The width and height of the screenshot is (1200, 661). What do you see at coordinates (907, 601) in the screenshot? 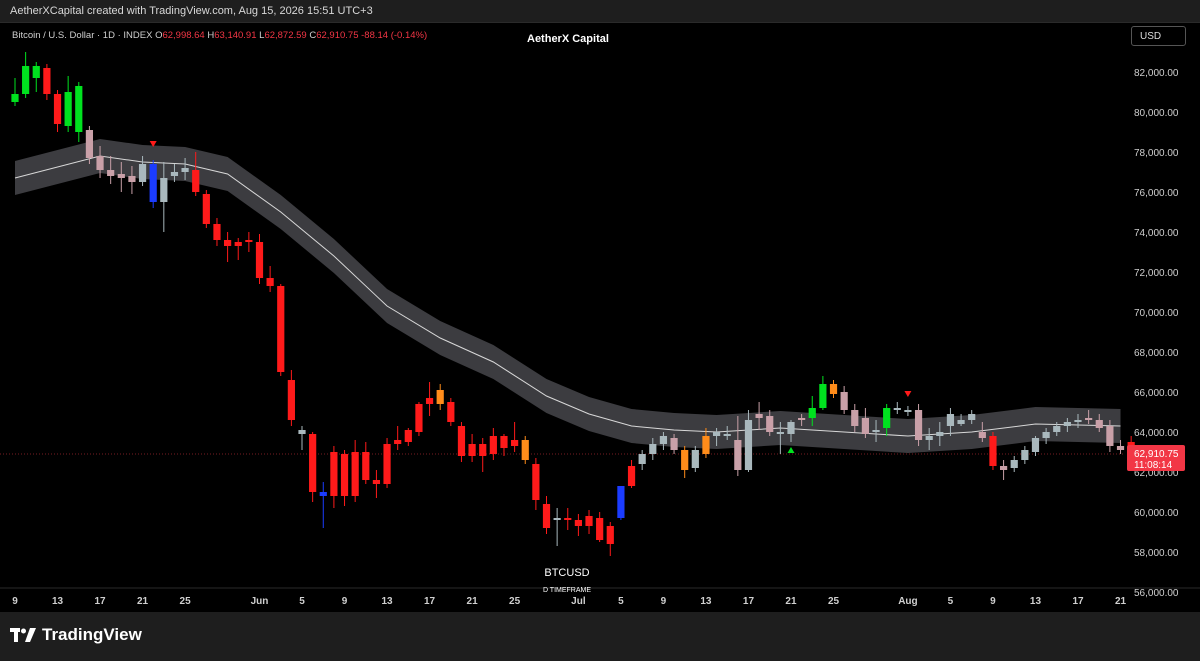
I see `x-tick-label: Aug` at bounding box center [907, 601].